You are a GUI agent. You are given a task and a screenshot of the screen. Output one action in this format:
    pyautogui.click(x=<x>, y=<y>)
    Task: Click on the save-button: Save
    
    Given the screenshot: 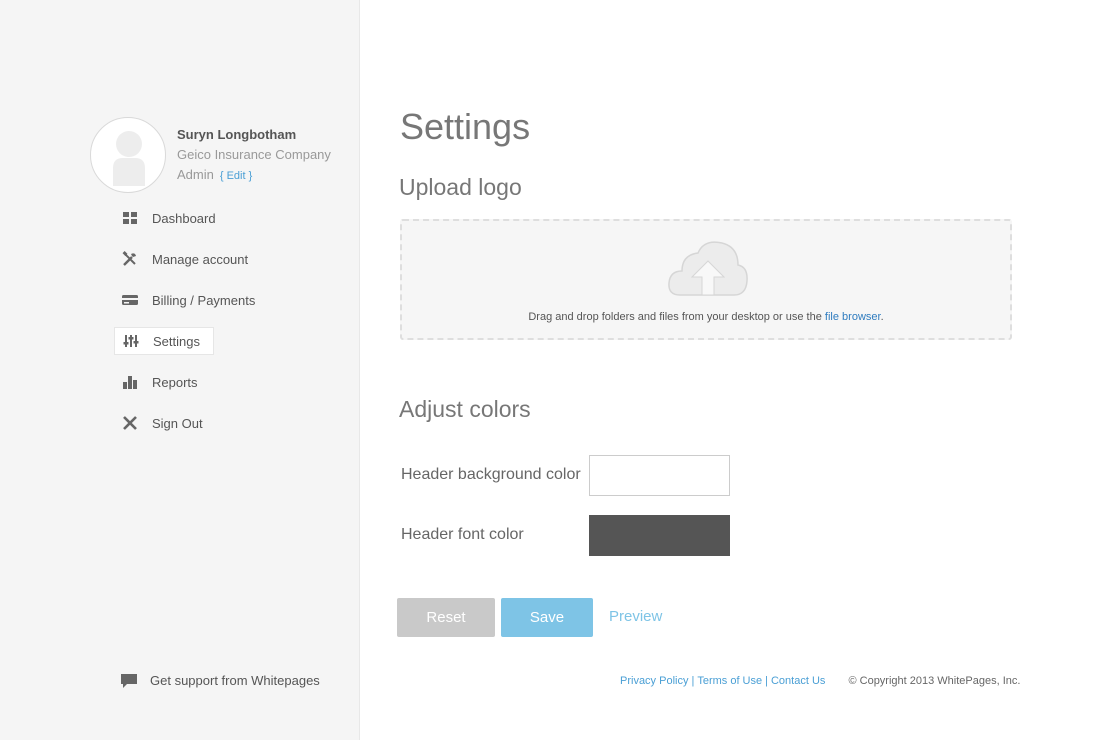 What is the action you would take?
    pyautogui.click(x=547, y=617)
    